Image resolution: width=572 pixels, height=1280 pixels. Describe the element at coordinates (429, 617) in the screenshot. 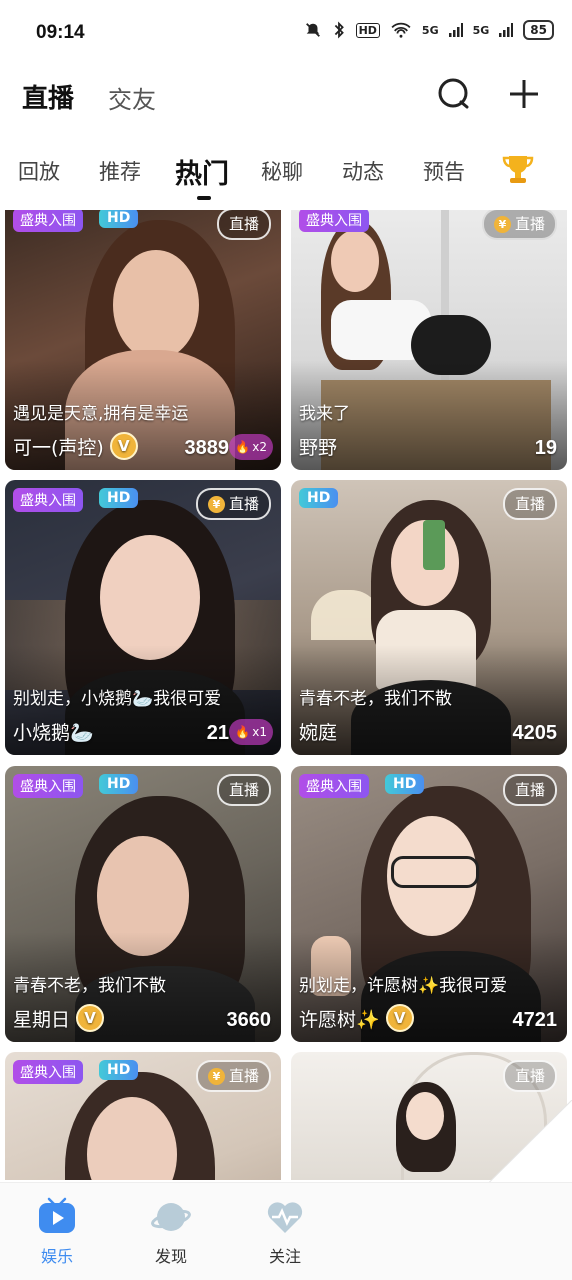

I see `live-room-card: HD 直播 青春不老，我们不散 婉庭 4205` at that location.